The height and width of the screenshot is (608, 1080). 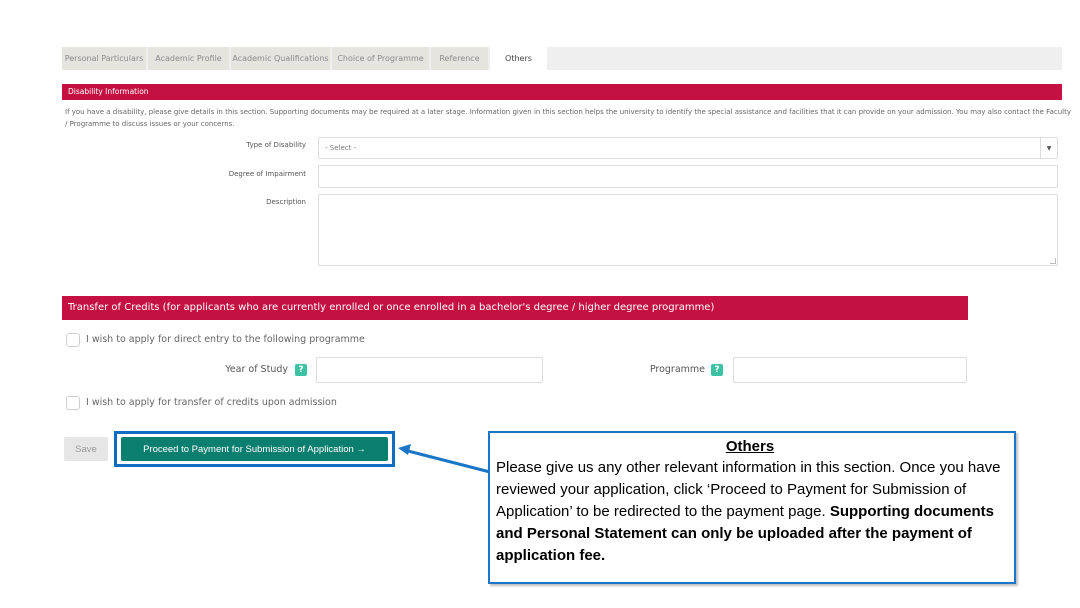 What do you see at coordinates (404, 449) in the screenshot?
I see `arrow-head-icon` at bounding box center [404, 449].